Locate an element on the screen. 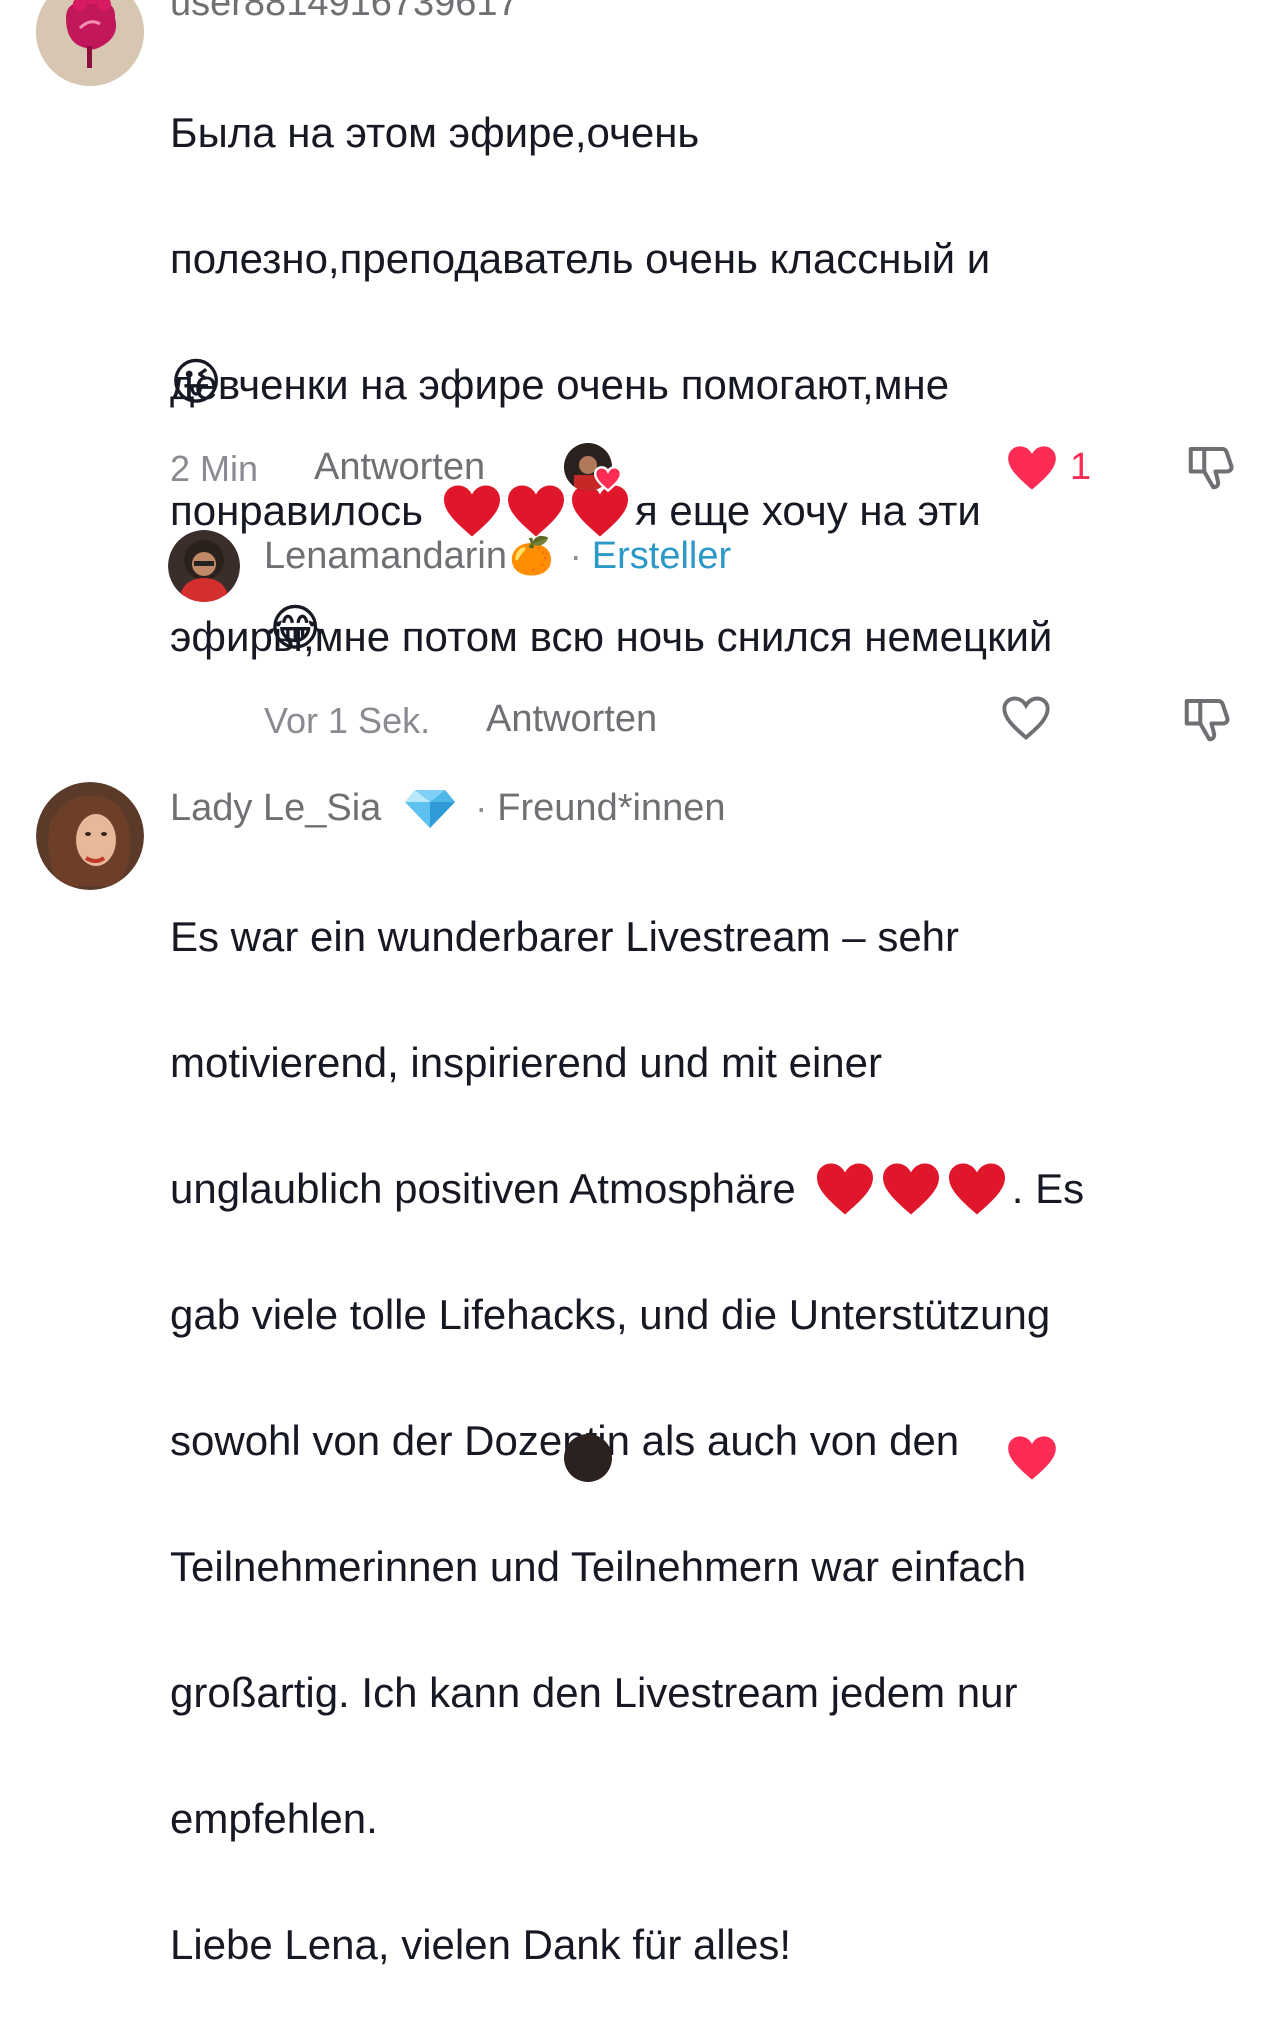 This screenshot has width=1284, height=2039. reply-header: Lenamandarin 🍊 · Ersteller is located at coordinates (497, 556).